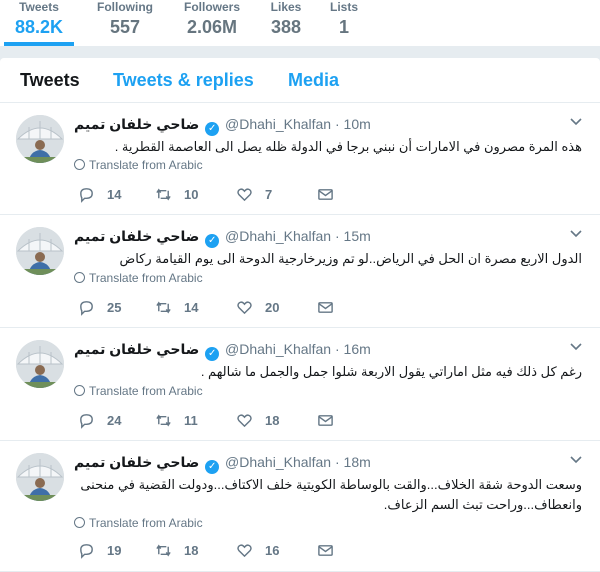 This screenshot has width=600, height=572. What do you see at coordinates (183, 80) in the screenshot?
I see `tab-tweets-replies: Tweets & replies` at bounding box center [183, 80].